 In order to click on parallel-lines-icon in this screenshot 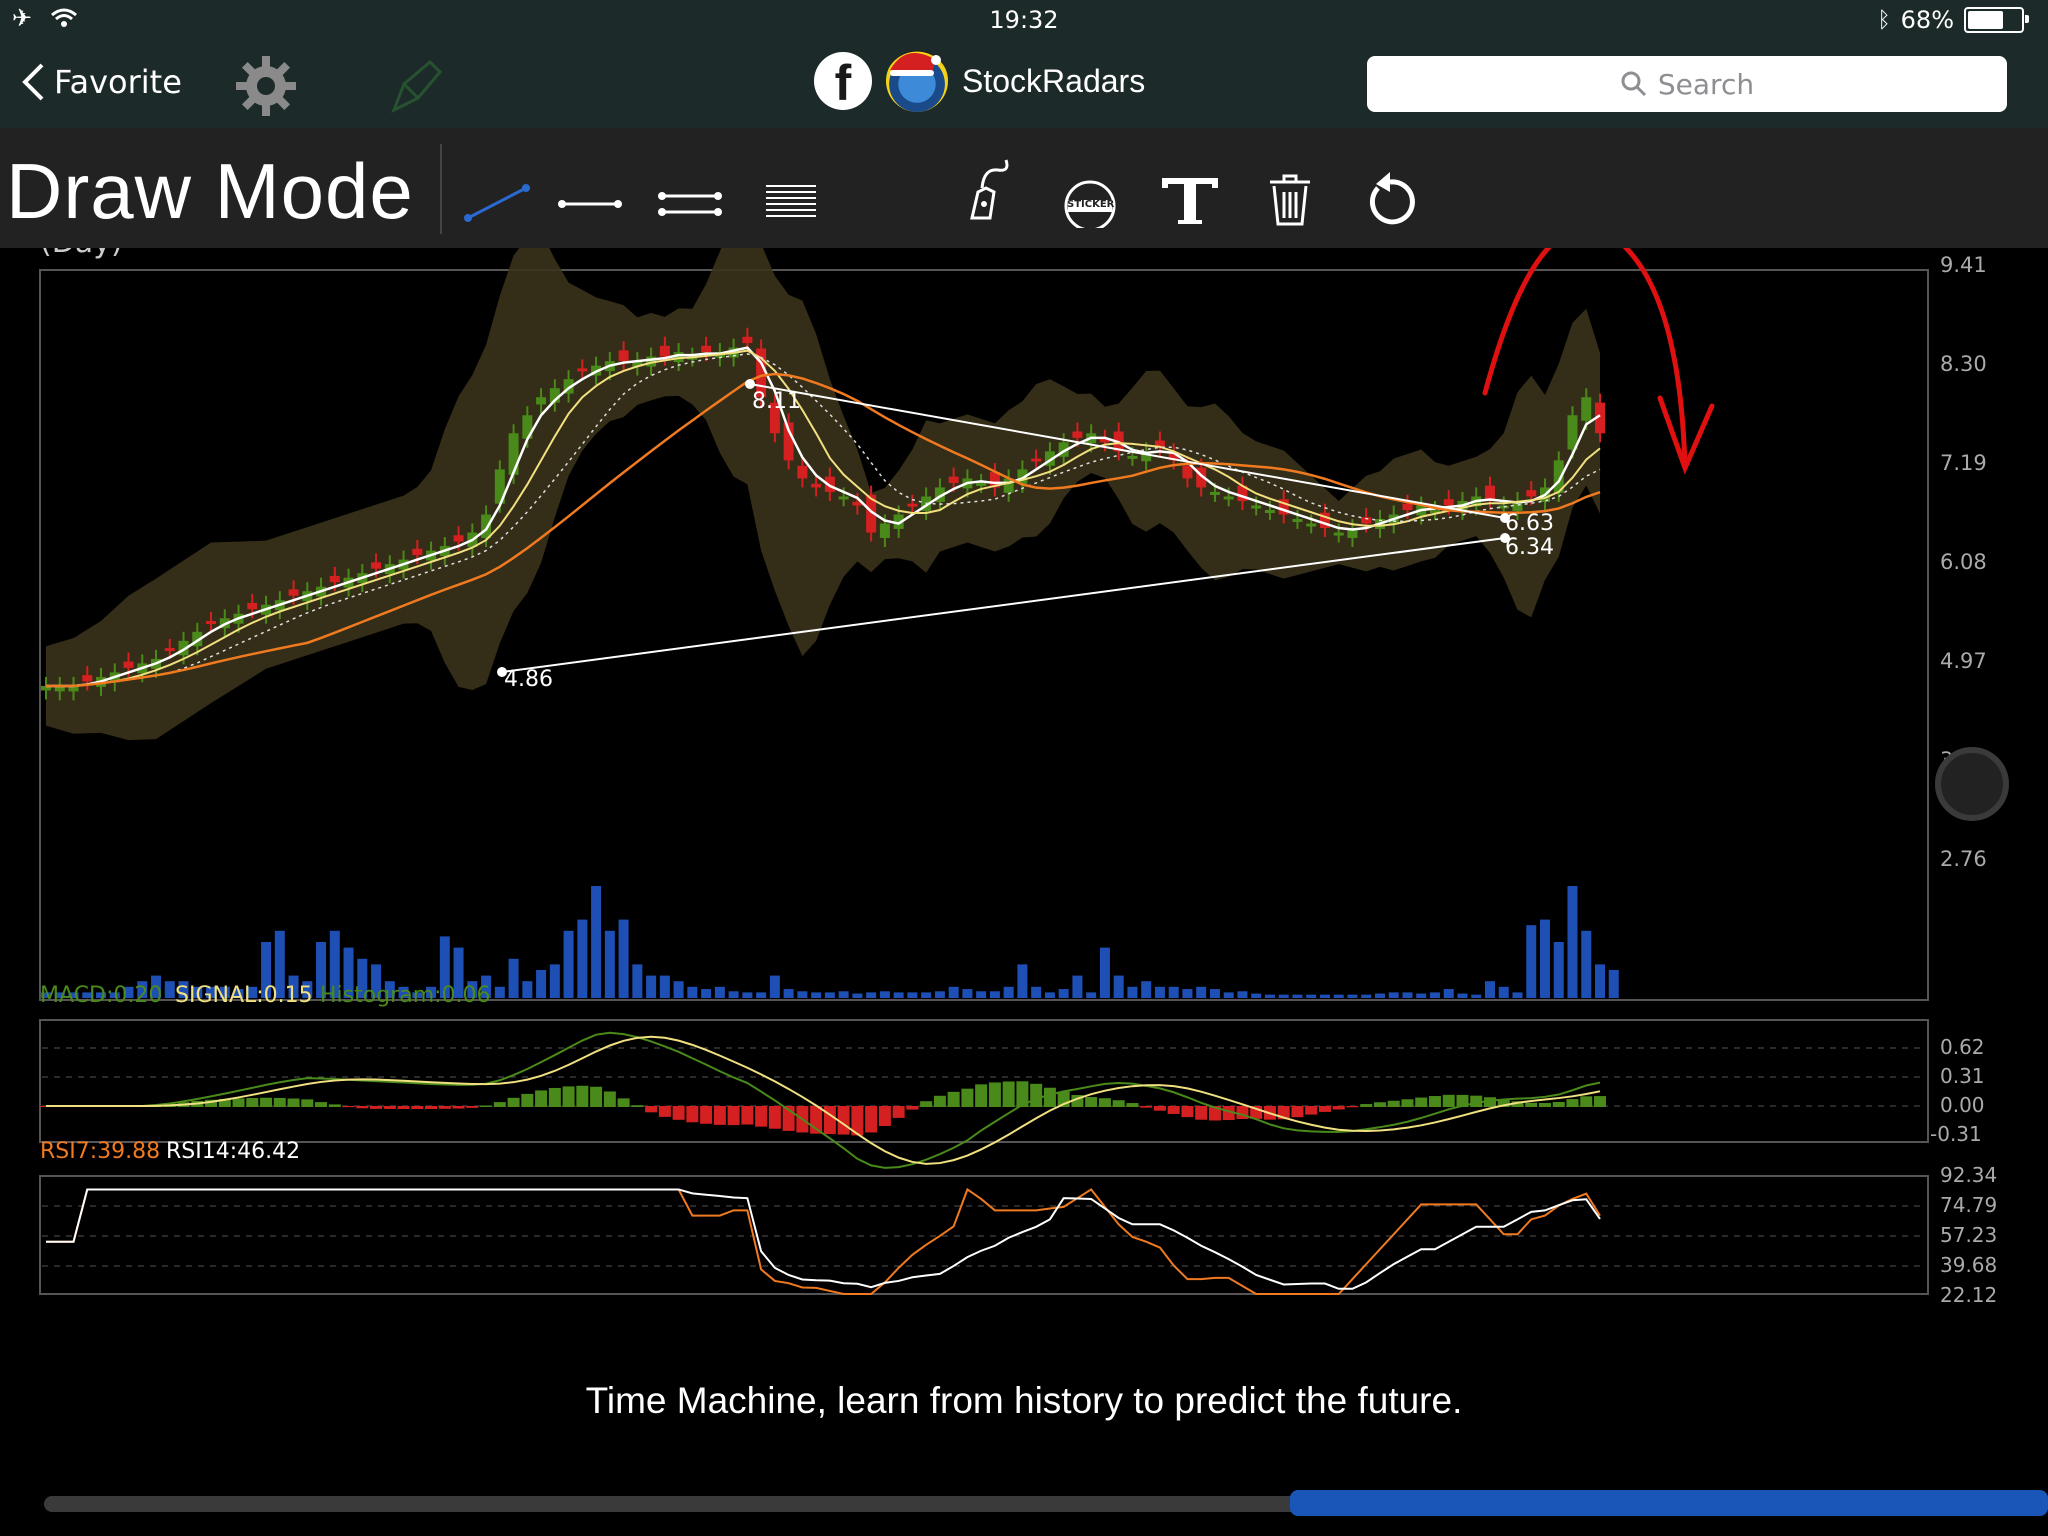, I will do `click(690, 188)`.